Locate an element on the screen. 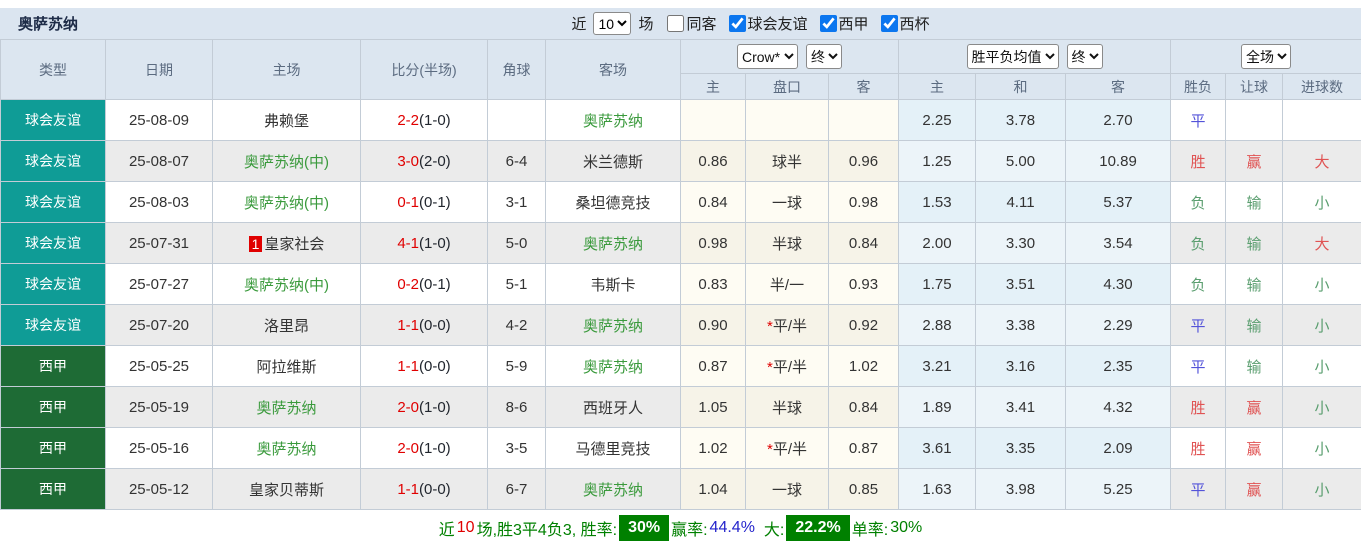 This screenshot has width=1361, height=551. home-team-cell: 奥萨苏纳(中) is located at coordinates (287, 161).